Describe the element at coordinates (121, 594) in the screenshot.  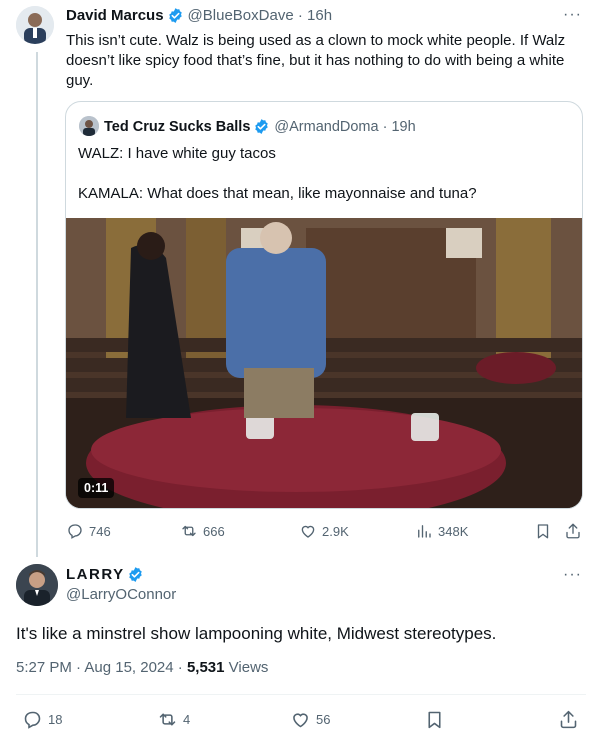
I see `main-author-handle: @LarryOConnor` at that location.